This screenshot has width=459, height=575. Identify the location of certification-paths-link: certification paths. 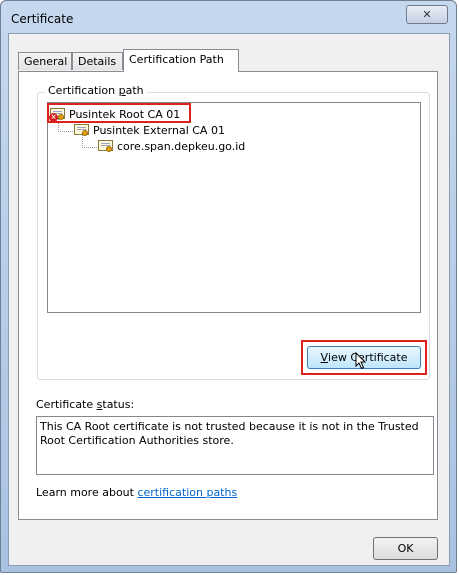
(187, 492).